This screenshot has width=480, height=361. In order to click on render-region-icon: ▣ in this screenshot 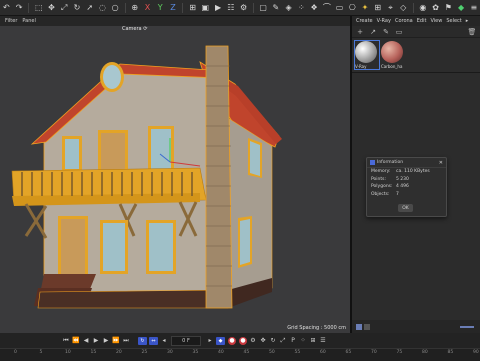, I will do `click(205, 7)`.